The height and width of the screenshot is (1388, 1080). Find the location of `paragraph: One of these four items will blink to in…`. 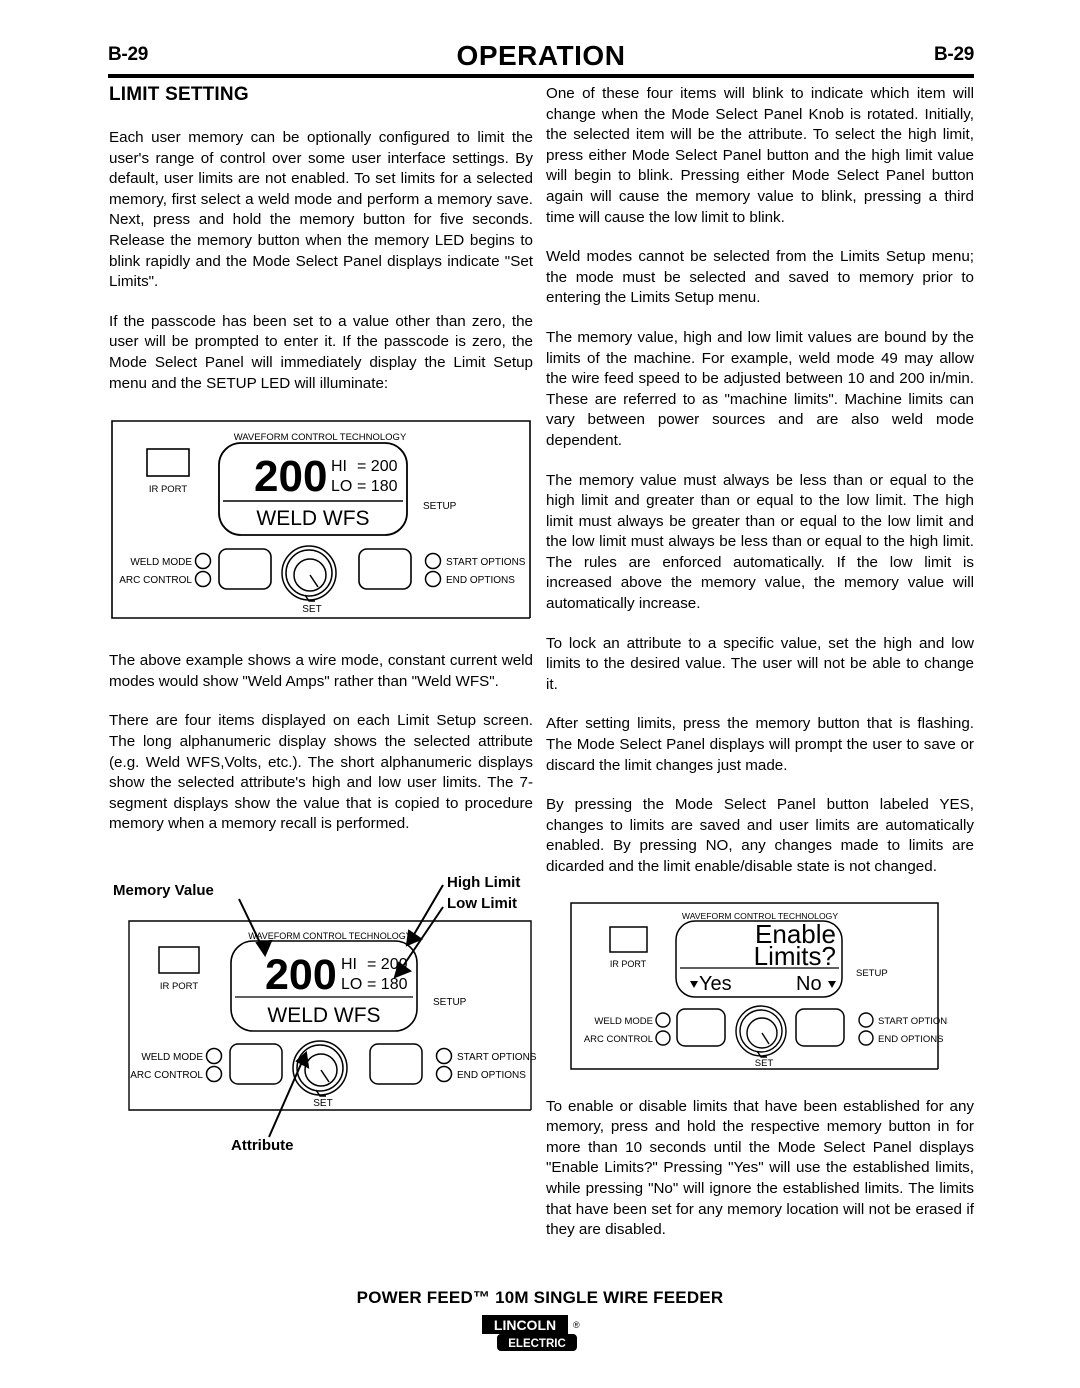

paragraph: One of these four items will blink to in… is located at coordinates (760, 155).